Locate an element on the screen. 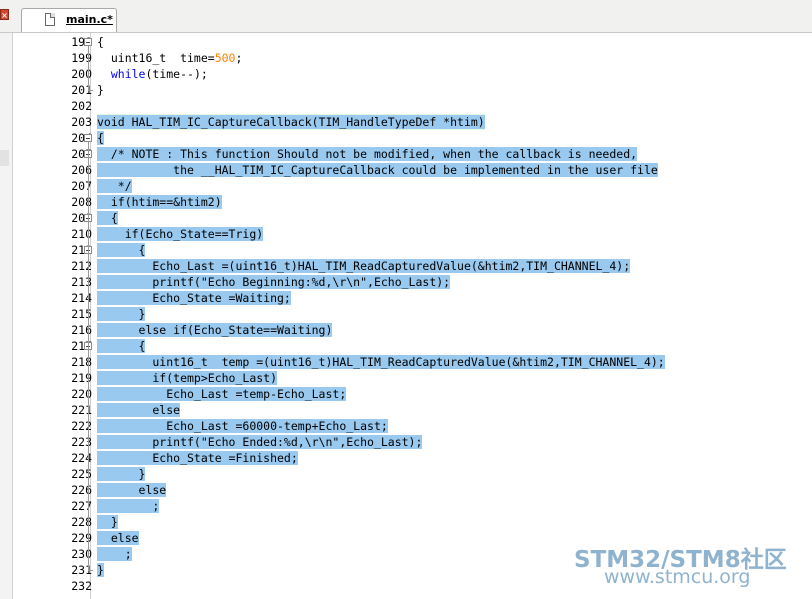 This screenshot has height=599, width=812. code-text: Echo_State =Waiting; is located at coordinates (194, 298).